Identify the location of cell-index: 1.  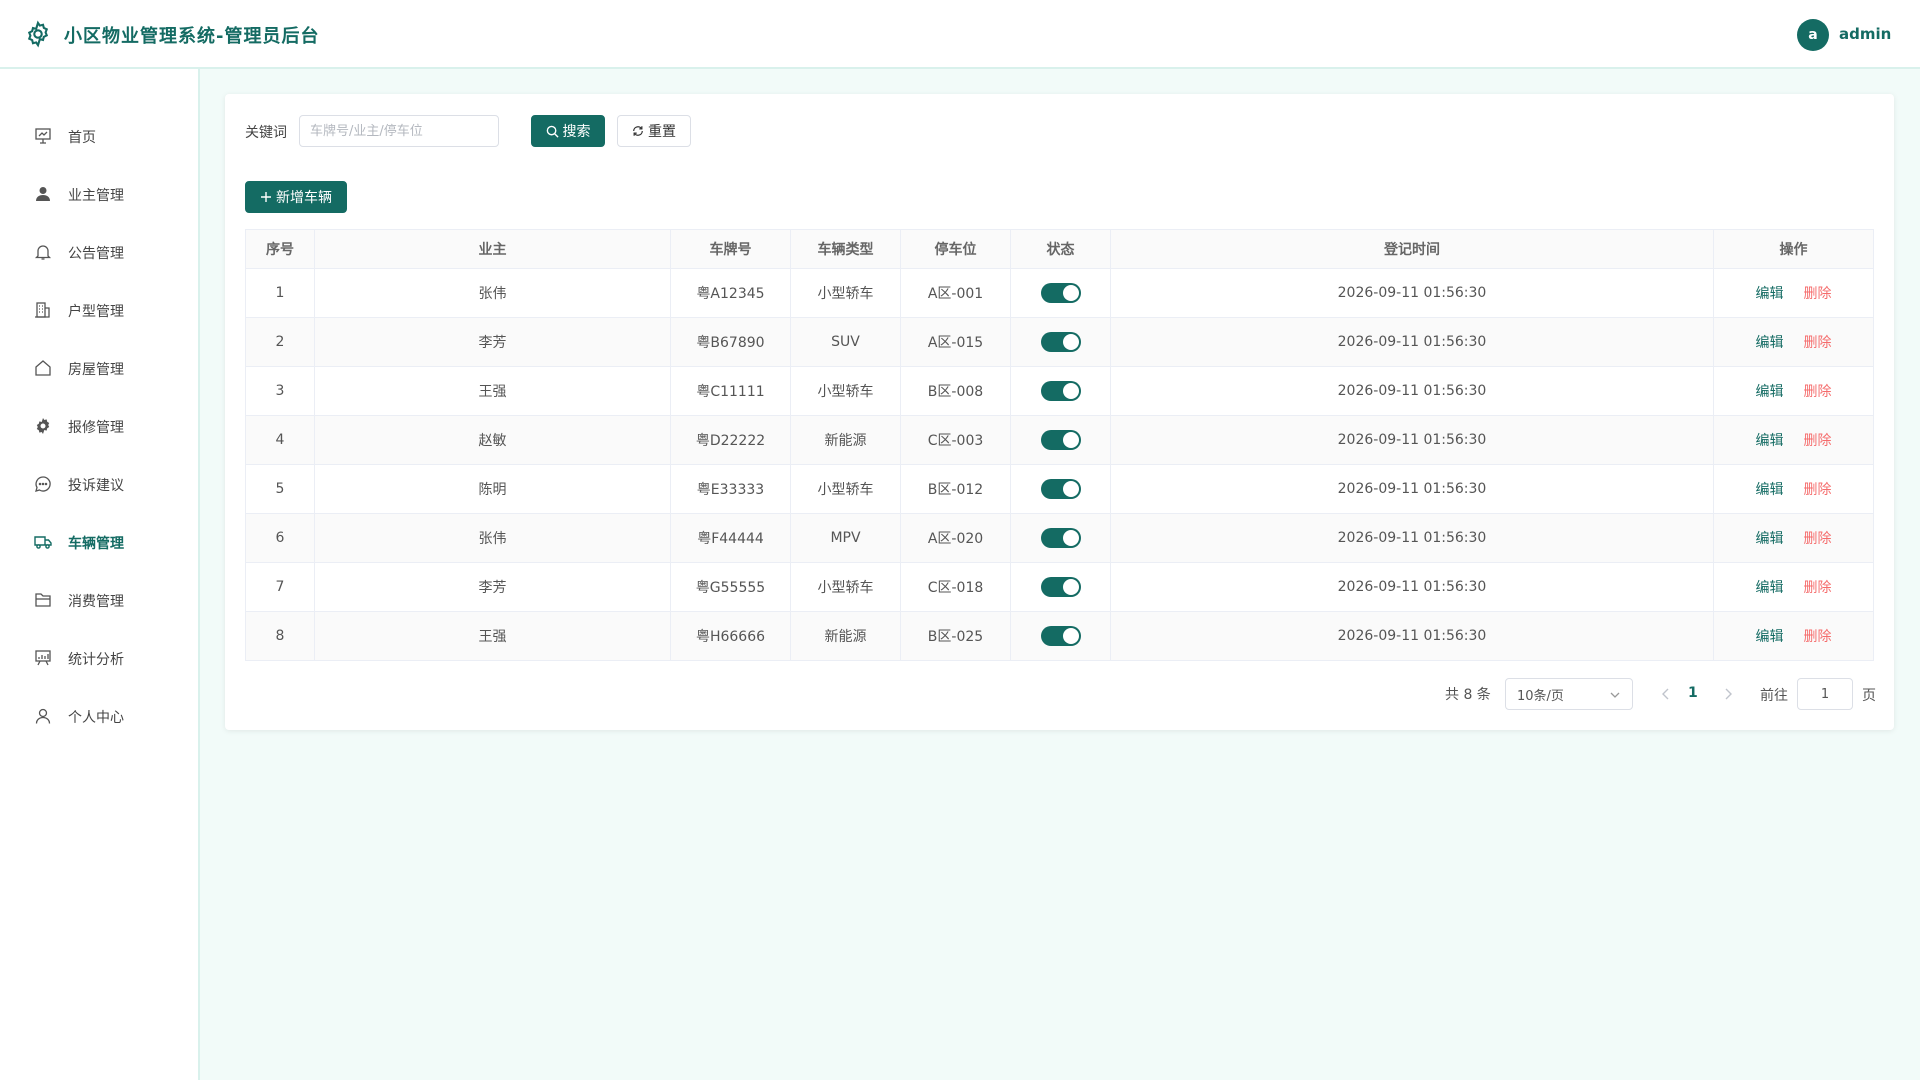
(280, 293).